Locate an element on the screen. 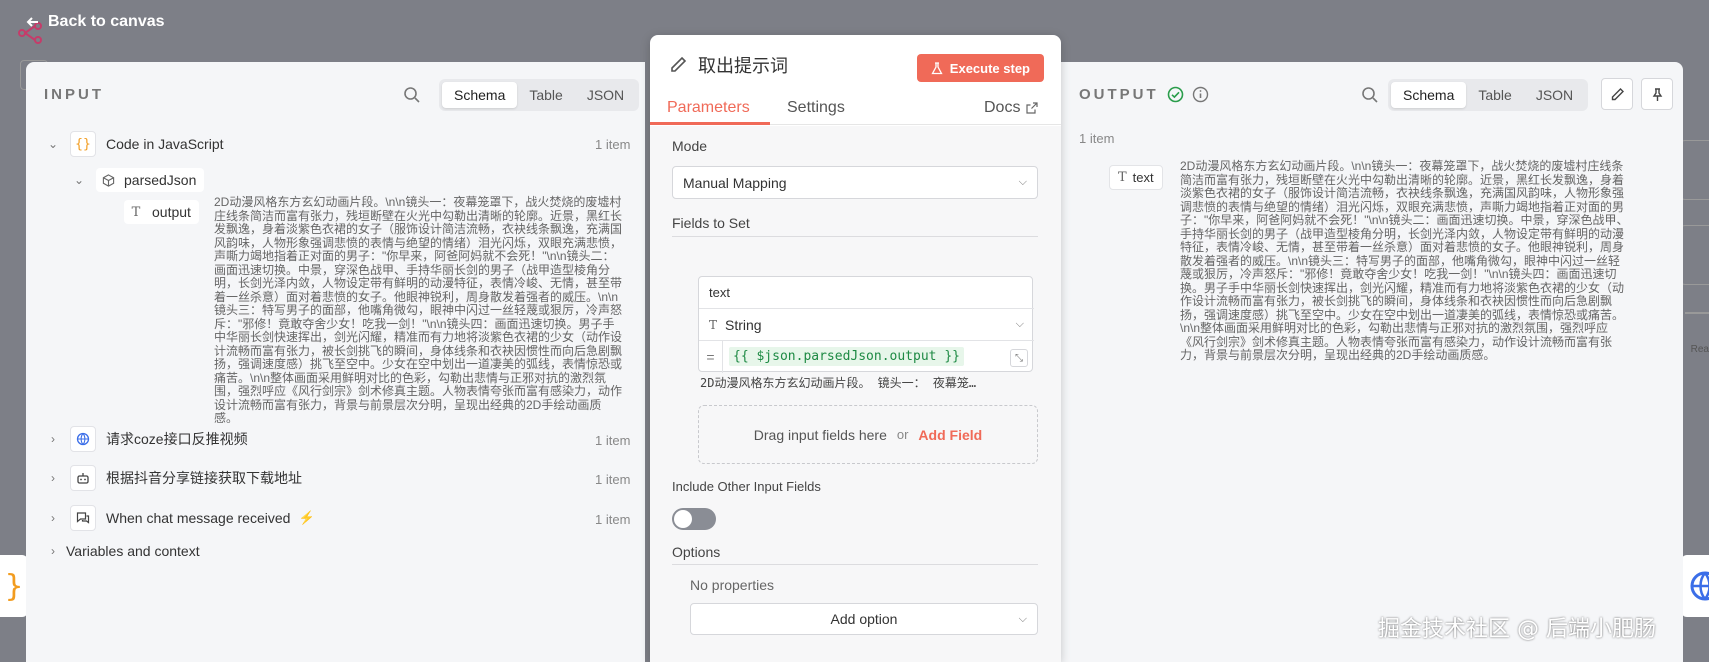 This screenshot has width=1709, height=662. drop-zone: Drag input fields here or Add Field is located at coordinates (868, 434).